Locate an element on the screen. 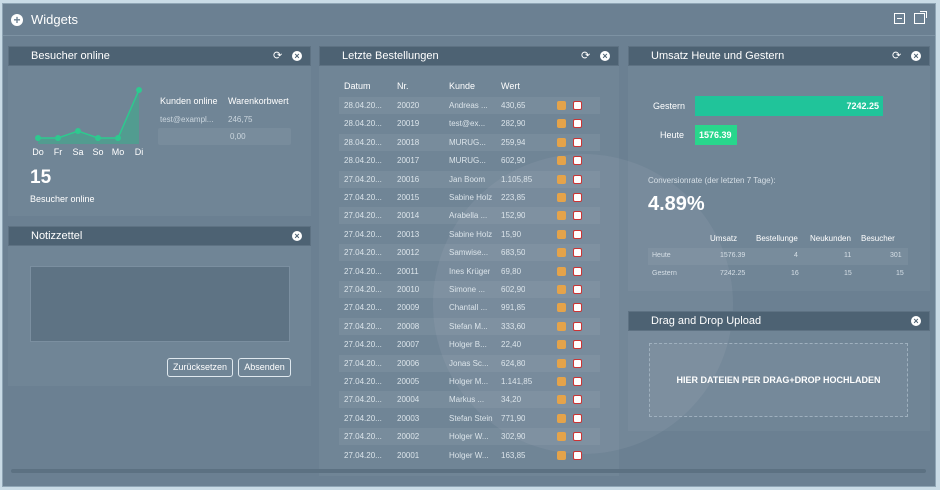  order-row: 28.04.20... 20019 test@ex... 282,90 is located at coordinates (469, 123).